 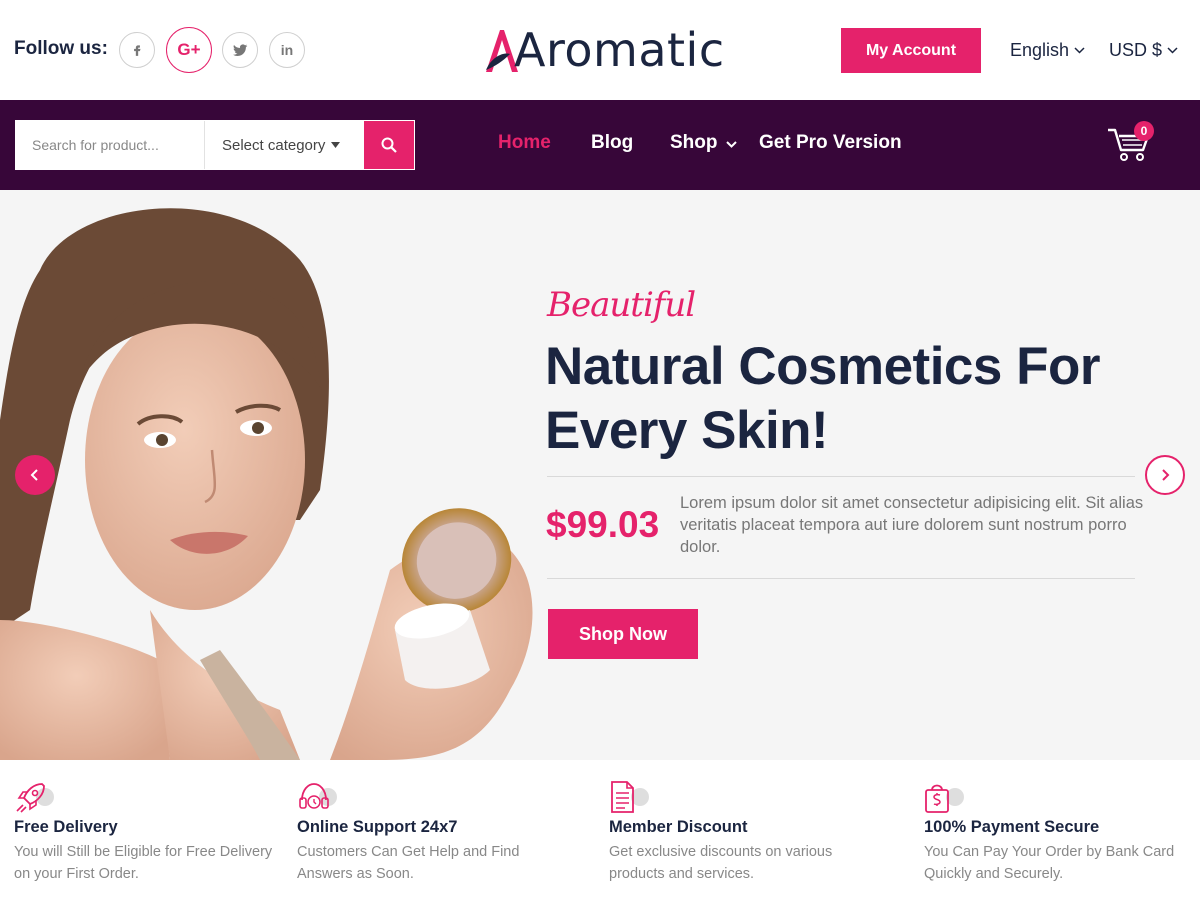 I want to click on feature-title: Member Discount, so click(x=678, y=827).